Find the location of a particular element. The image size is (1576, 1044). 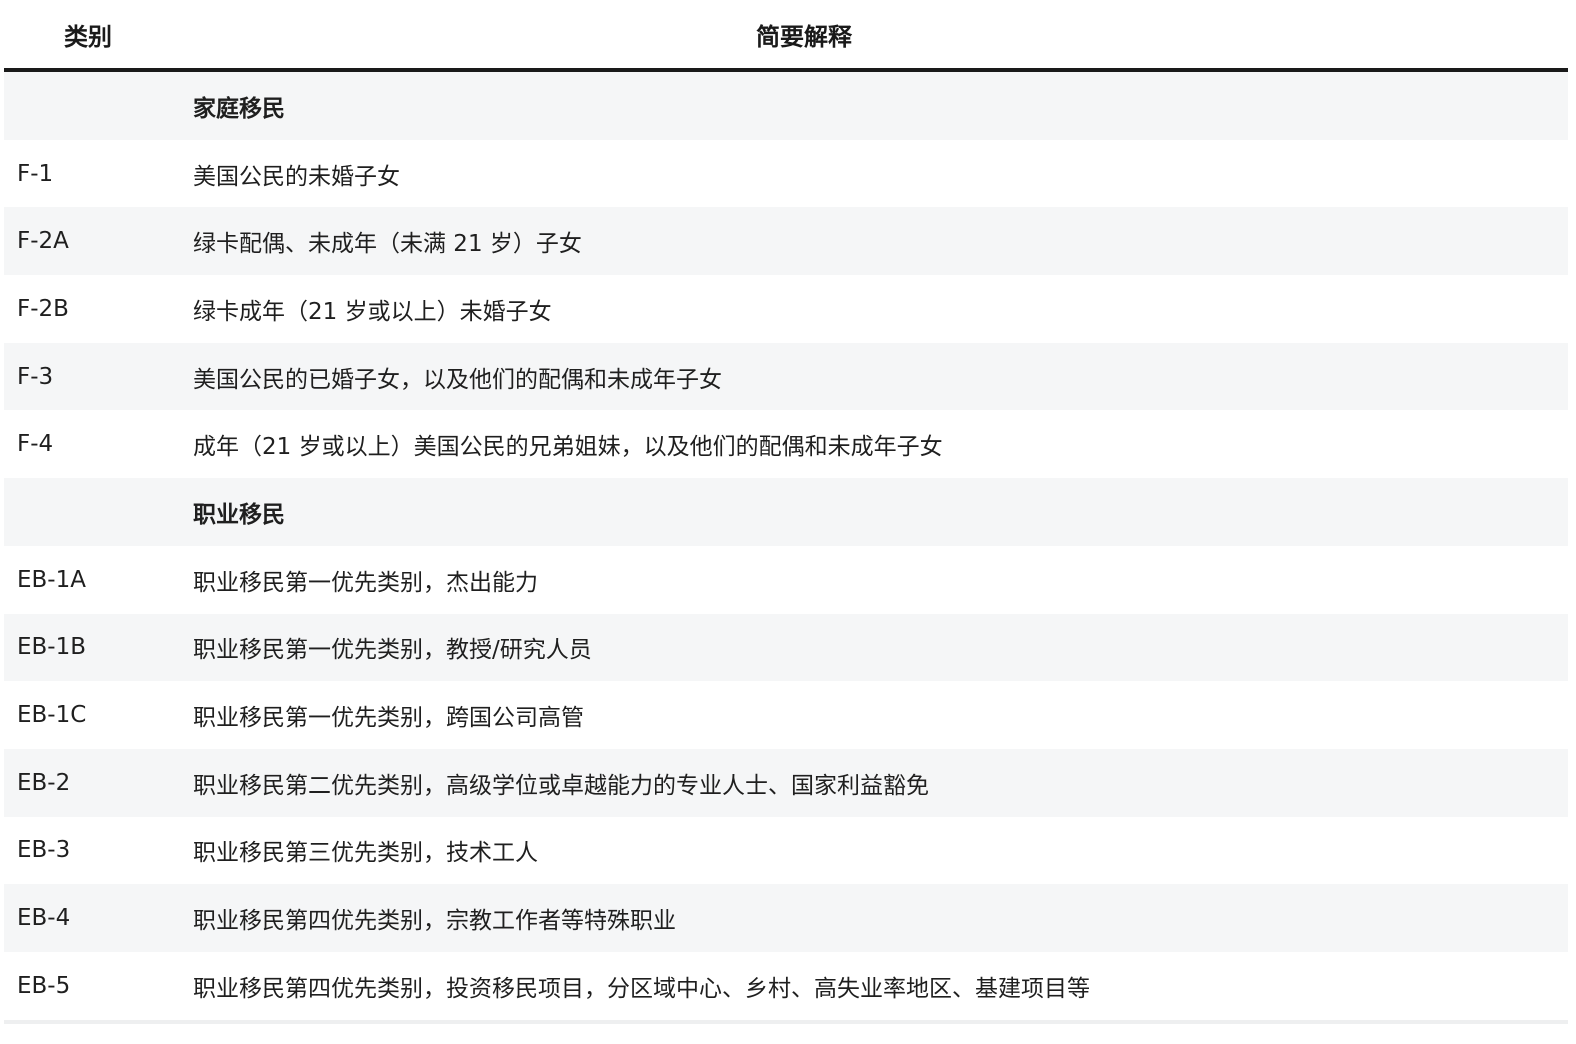

row-description: 职业移民第一优先类别，跨国公司高管 is located at coordinates (388, 718).